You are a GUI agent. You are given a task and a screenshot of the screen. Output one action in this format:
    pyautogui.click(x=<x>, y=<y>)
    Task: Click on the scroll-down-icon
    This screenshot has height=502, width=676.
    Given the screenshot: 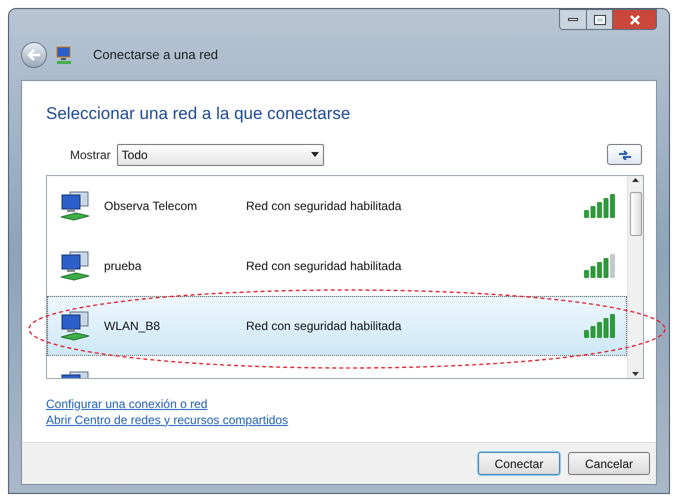 What is the action you would take?
    pyautogui.click(x=635, y=374)
    